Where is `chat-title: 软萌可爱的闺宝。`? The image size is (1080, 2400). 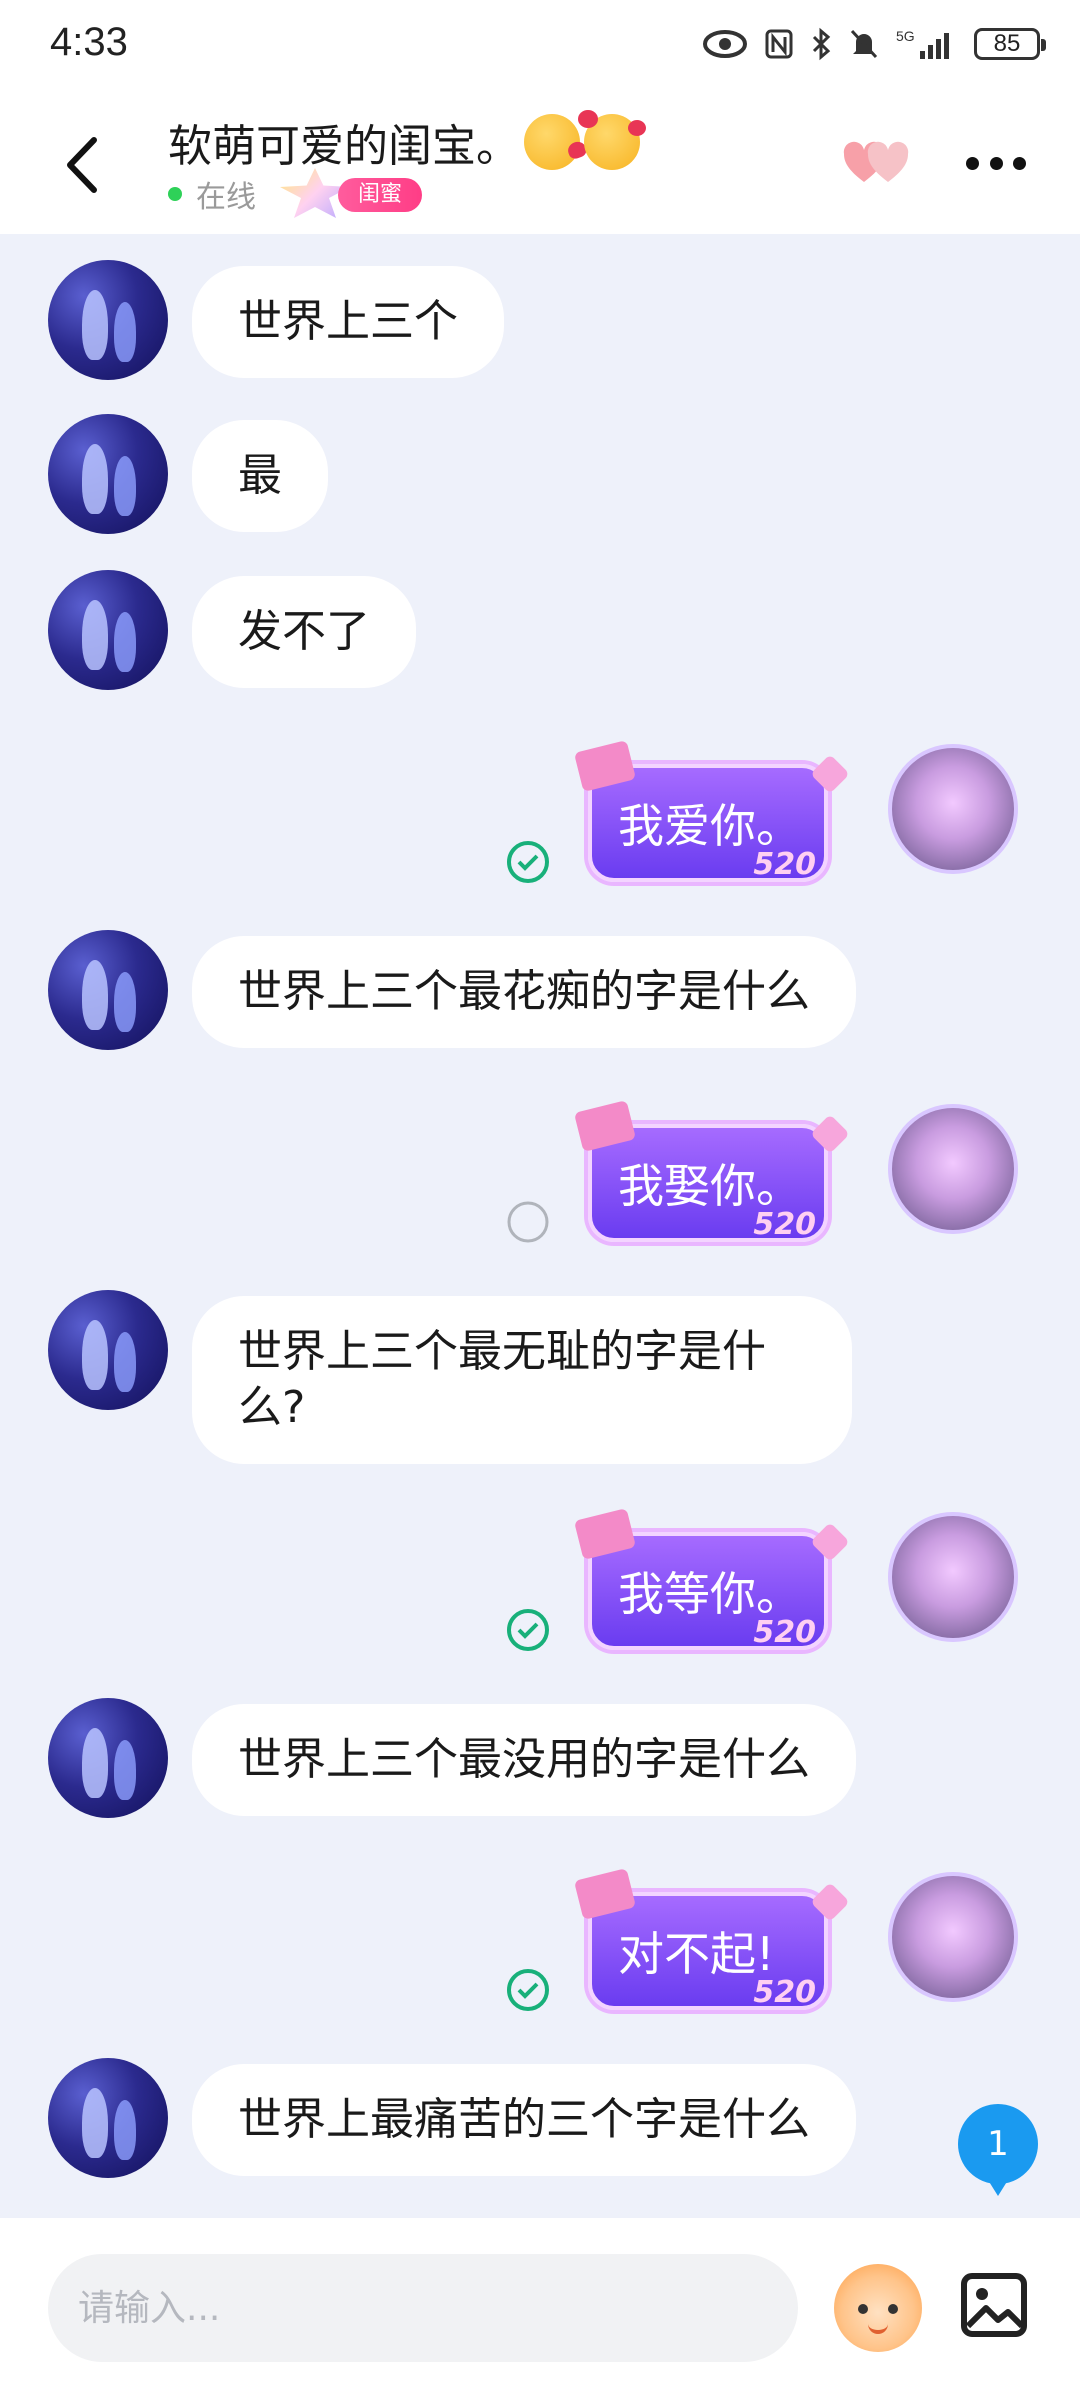
chat-title: 软萌可爱的闺宝。 is located at coordinates (407, 142).